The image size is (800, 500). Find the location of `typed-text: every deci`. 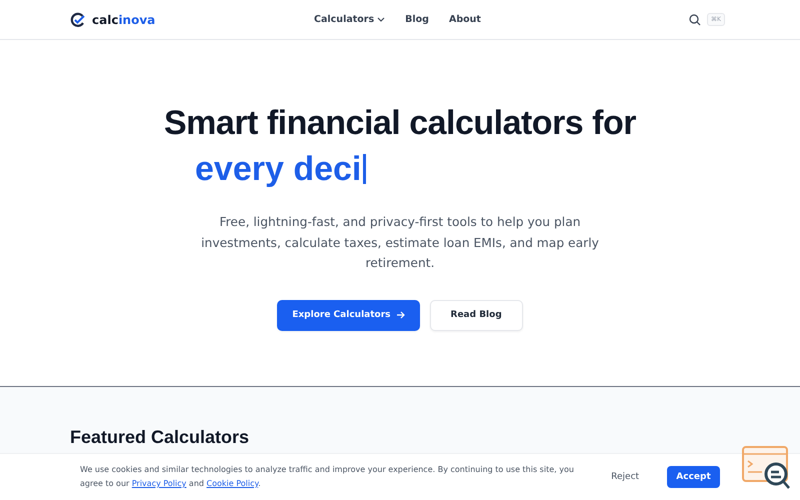

typed-text: every deci is located at coordinates (278, 169).